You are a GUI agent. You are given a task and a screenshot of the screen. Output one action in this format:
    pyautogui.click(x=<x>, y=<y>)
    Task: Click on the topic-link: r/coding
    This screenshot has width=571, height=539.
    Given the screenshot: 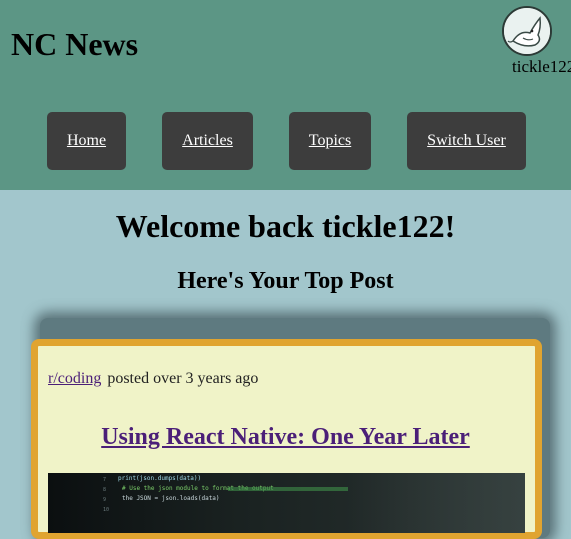 What is the action you would take?
    pyautogui.click(x=74, y=378)
    